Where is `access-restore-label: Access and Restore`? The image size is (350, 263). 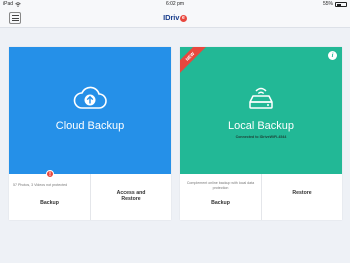
access-restore-label: Access and Restore is located at coordinates (131, 196).